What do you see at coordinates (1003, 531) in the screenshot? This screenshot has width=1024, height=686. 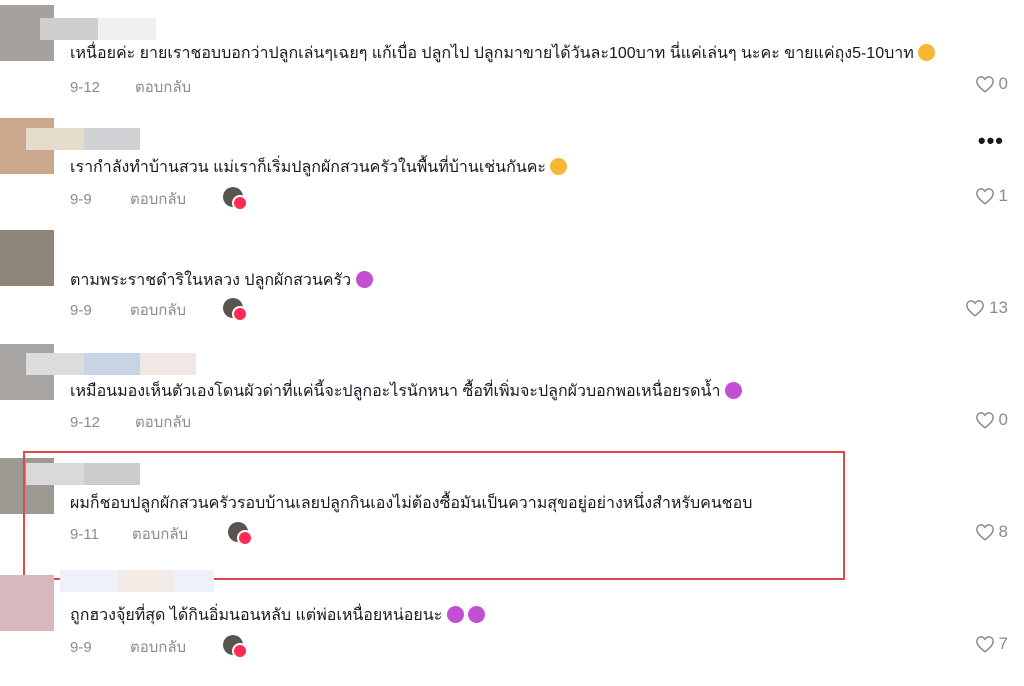 I see `like-count: 8` at bounding box center [1003, 531].